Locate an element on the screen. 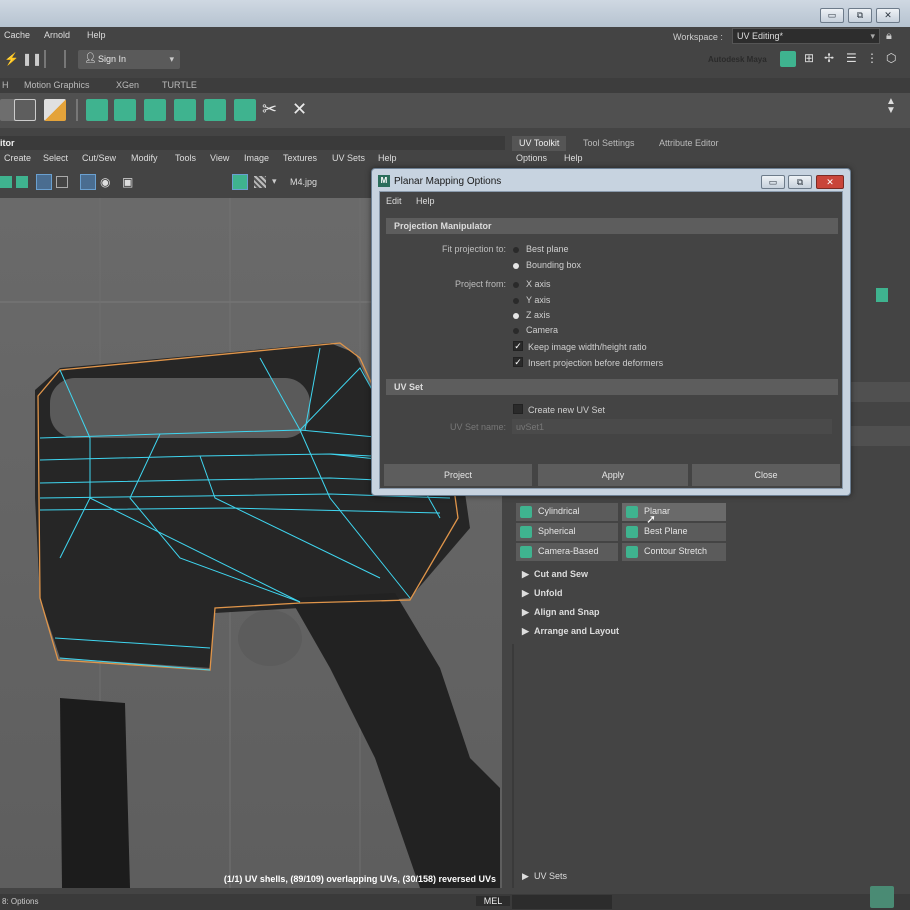  menu-uv-sets: UV Sets is located at coordinates (348, 158).